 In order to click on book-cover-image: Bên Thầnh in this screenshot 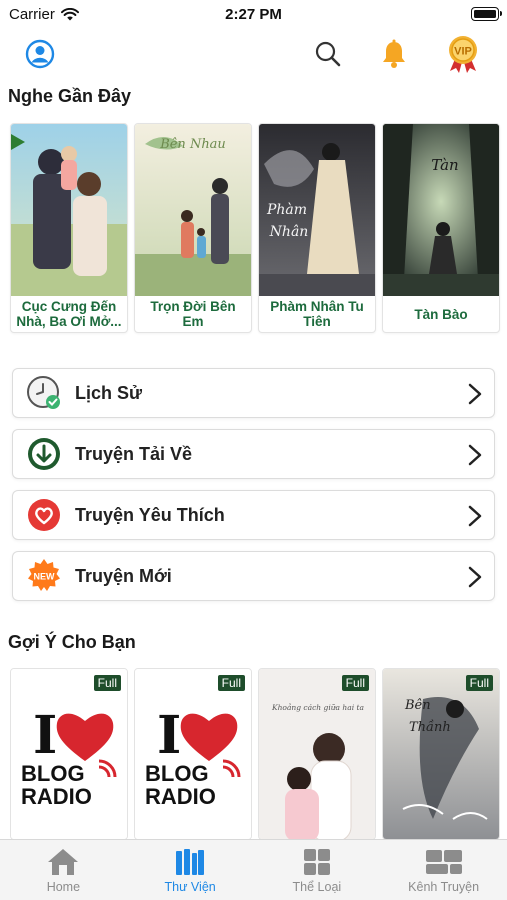, I will do `click(441, 754)`.